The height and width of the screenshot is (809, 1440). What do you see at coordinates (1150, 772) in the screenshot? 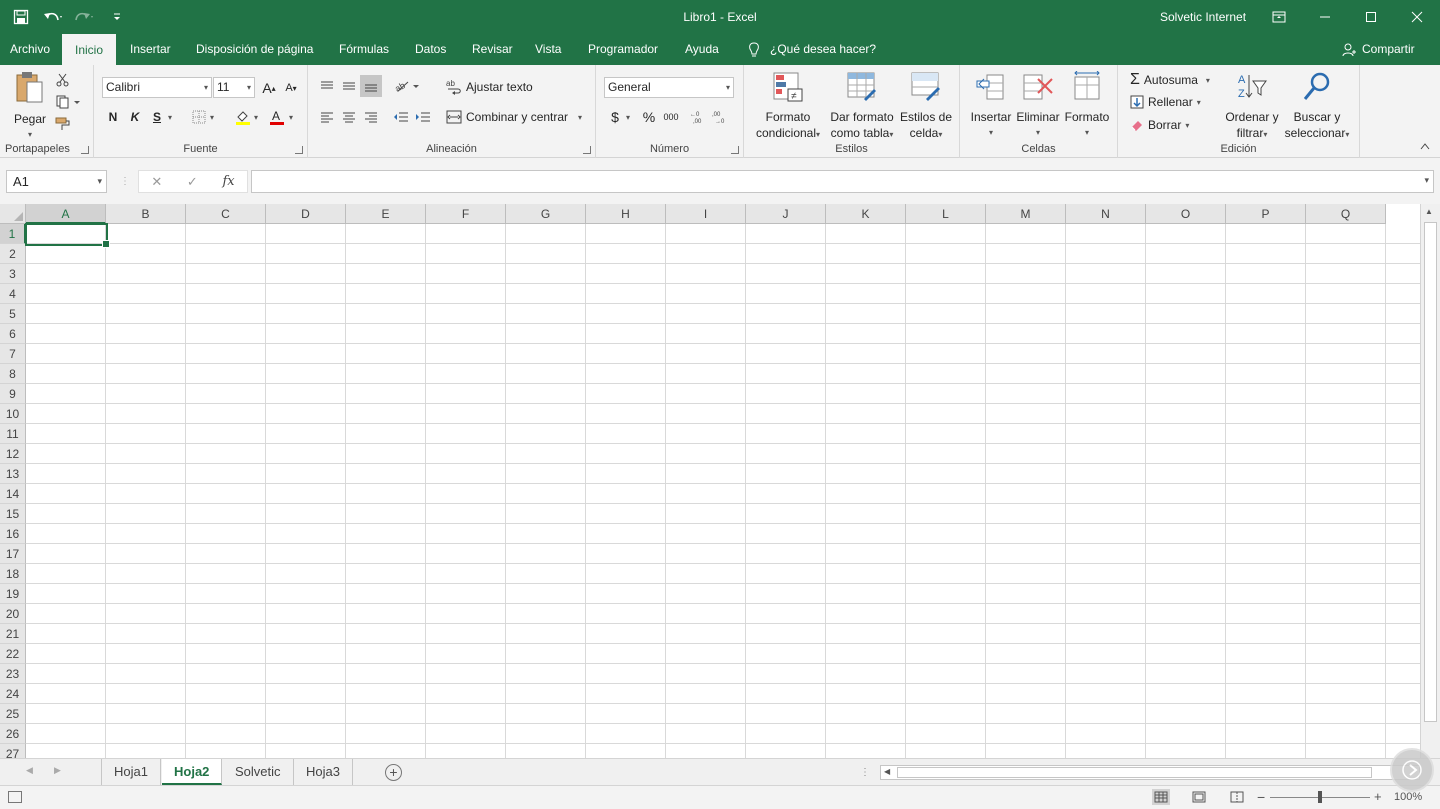
I see `horizontal-scrollbar: ◀` at bounding box center [1150, 772].